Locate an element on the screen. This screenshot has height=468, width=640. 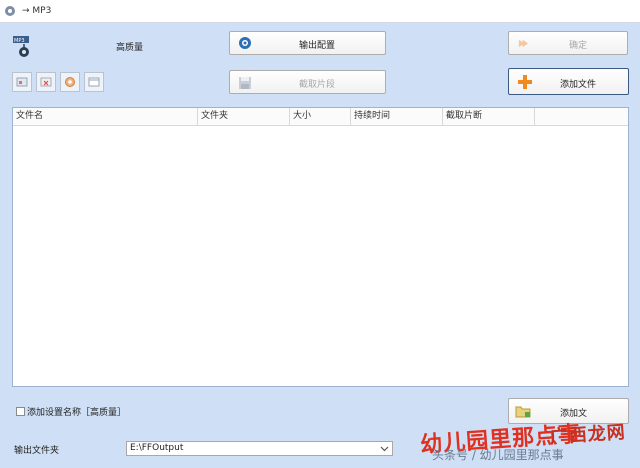
clip-button: 截取片段 is located at coordinates (307, 82).